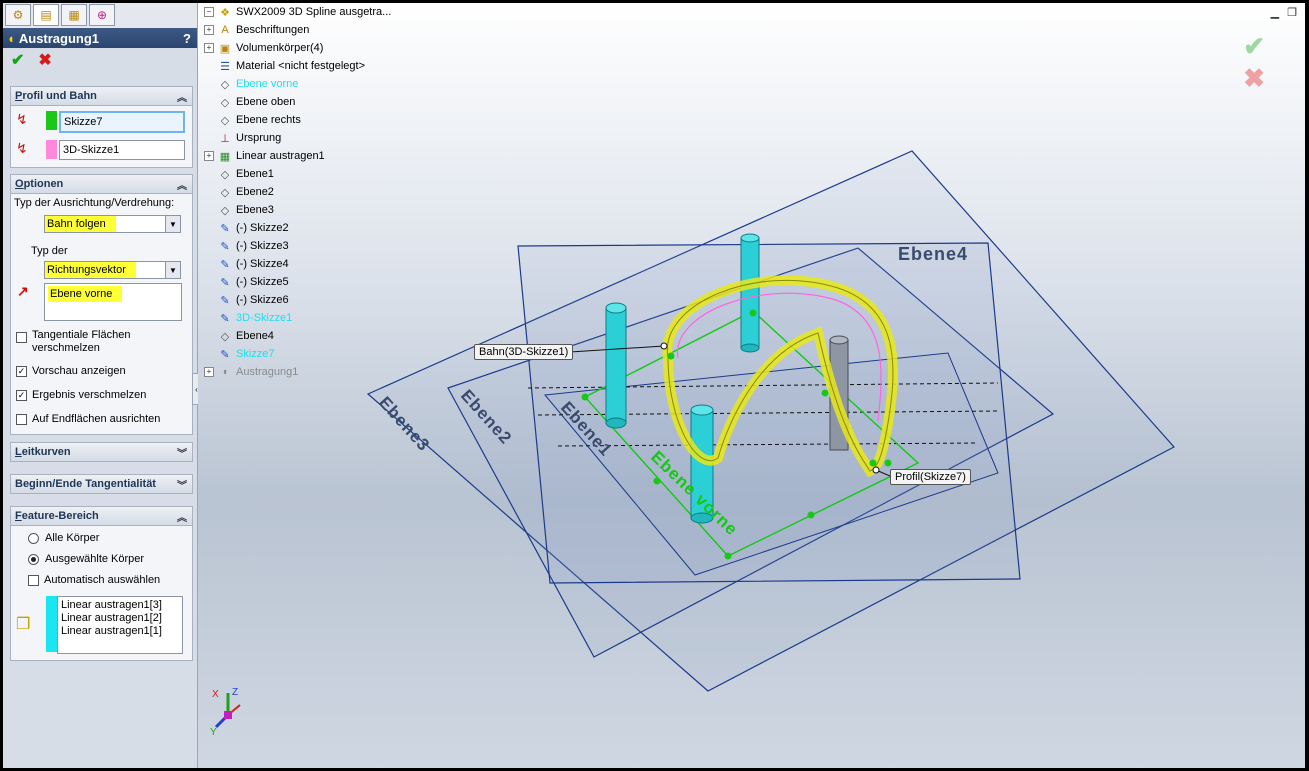 This screenshot has width=1309, height=771. I want to click on tree-item: ✎ (-) Skizze6, so click(246, 300).